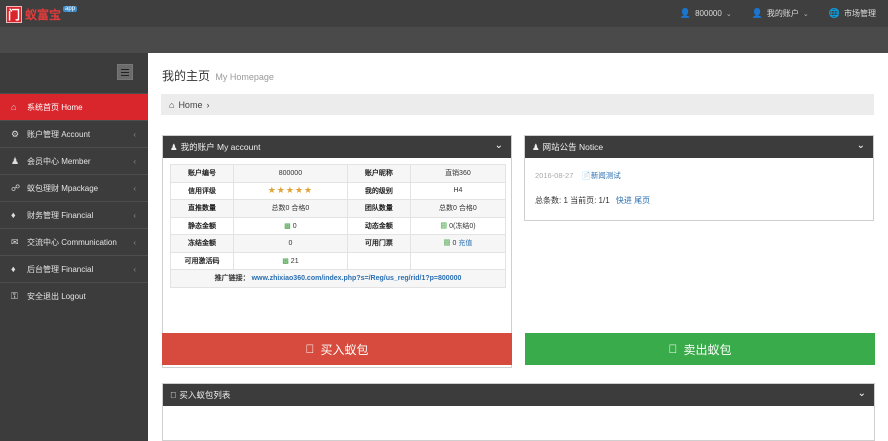  Describe the element at coordinates (573, 147) in the screenshot. I see `notice-panel-title: 网站公告 Notice` at that location.